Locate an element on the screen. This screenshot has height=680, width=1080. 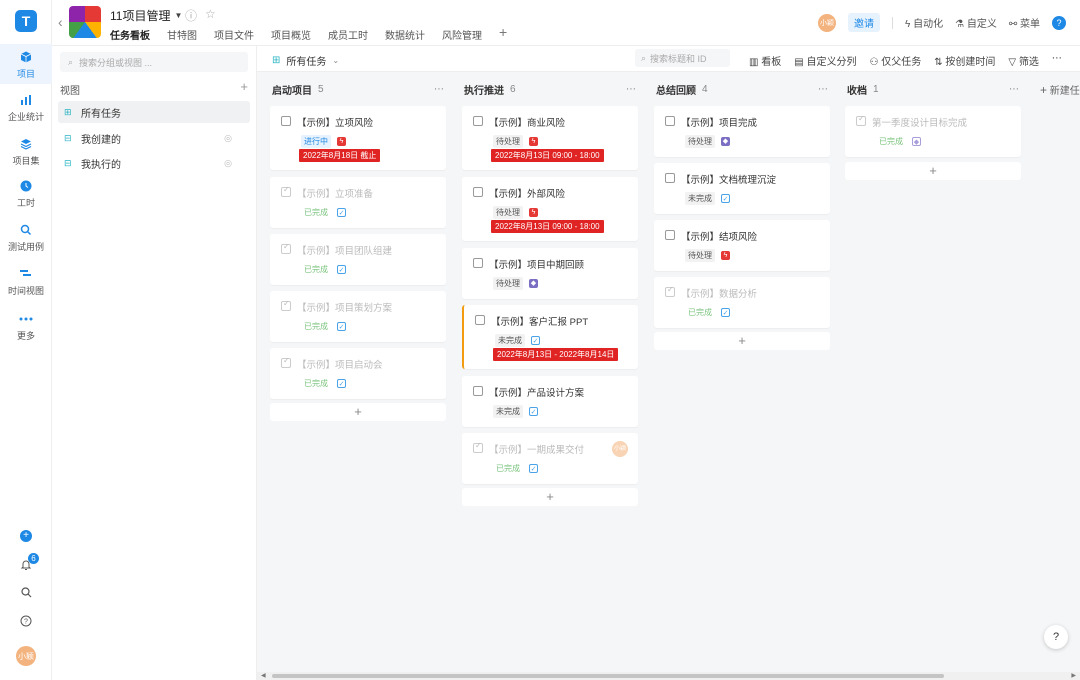
rail-item-more: 更多 is located at coordinates (26, 327).